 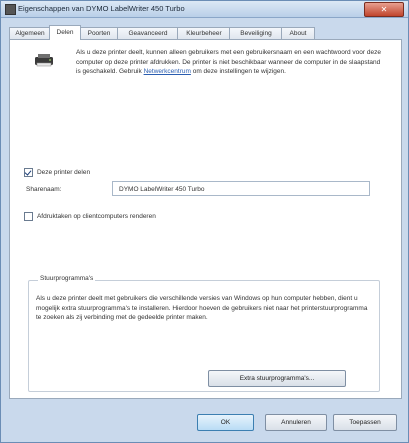 I want to click on render-client-option: Afdruktaken op clientcomputers renderen, so click(x=90, y=216).